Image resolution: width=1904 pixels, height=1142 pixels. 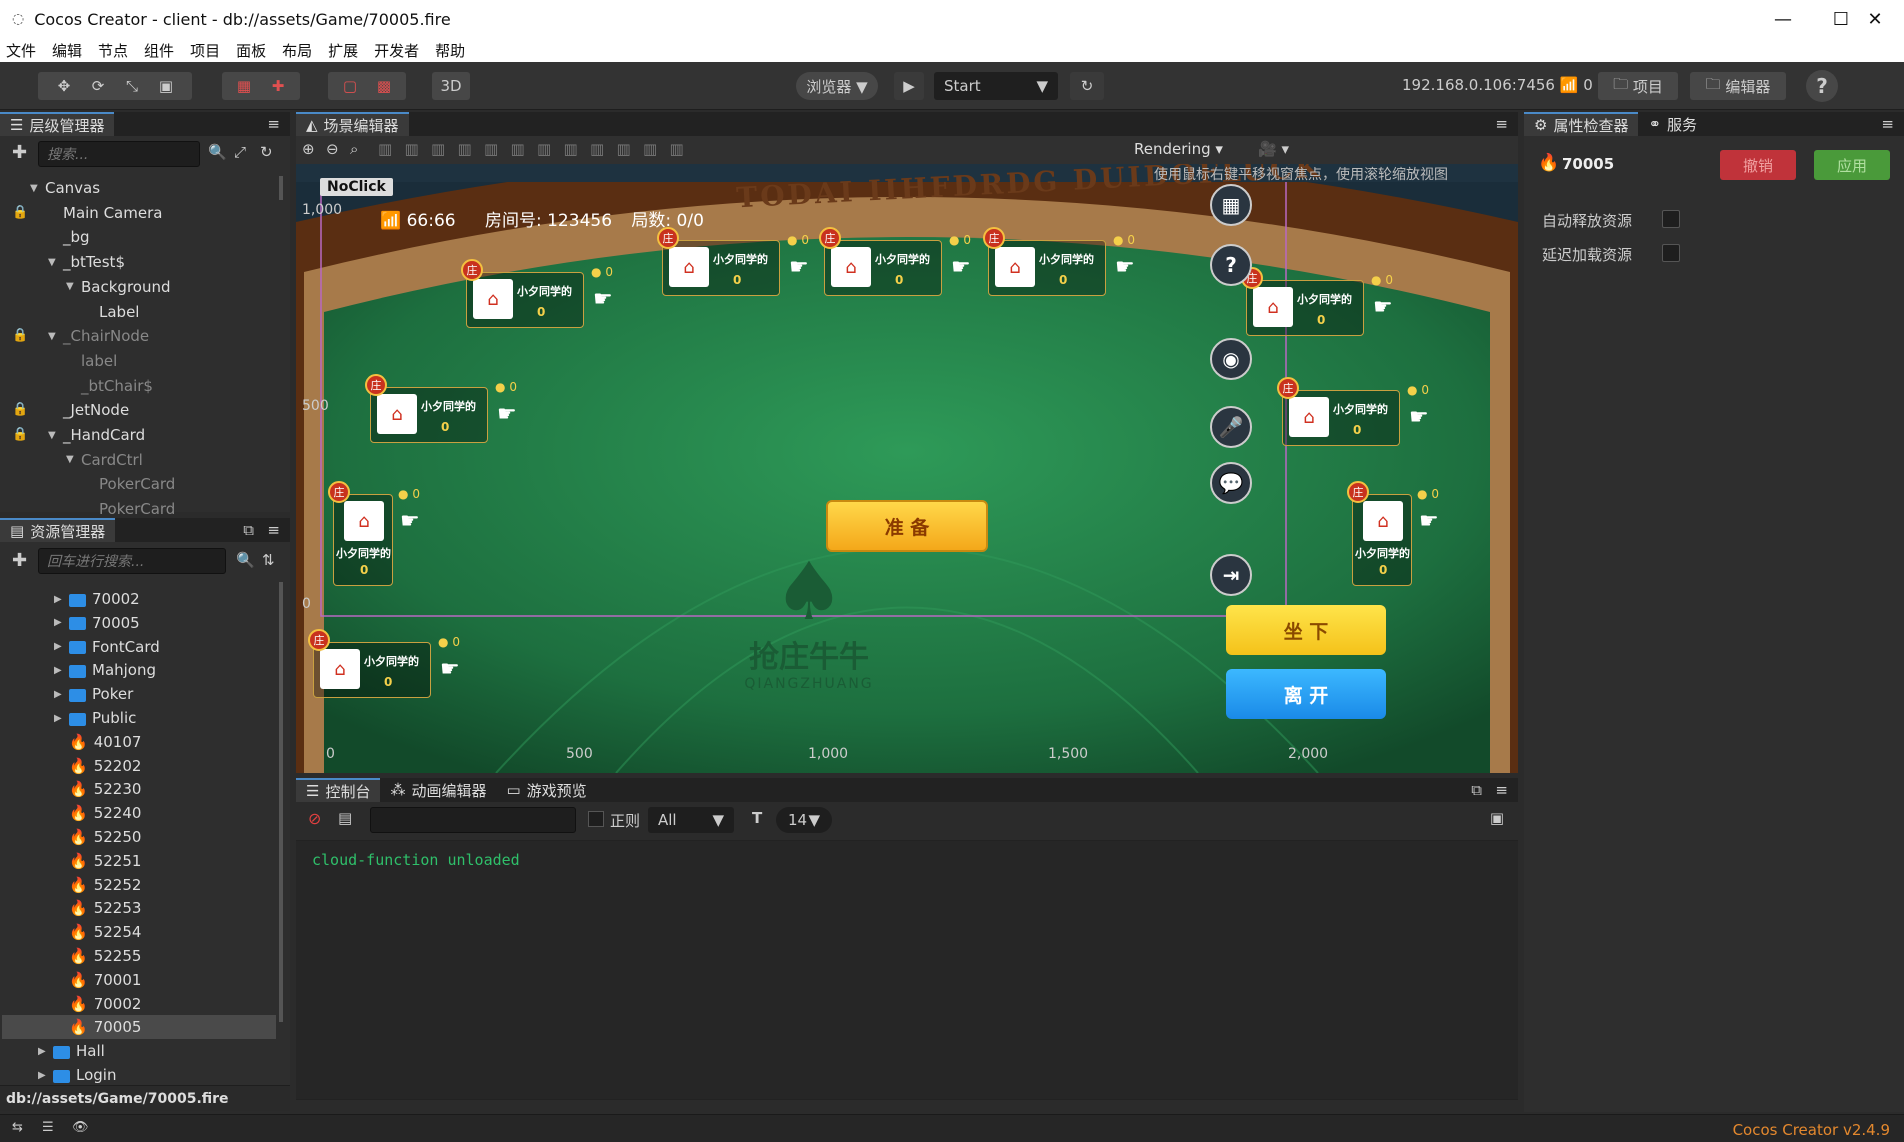 What do you see at coordinates (1758, 165) in the screenshot?
I see `revert-button: 撤销` at bounding box center [1758, 165].